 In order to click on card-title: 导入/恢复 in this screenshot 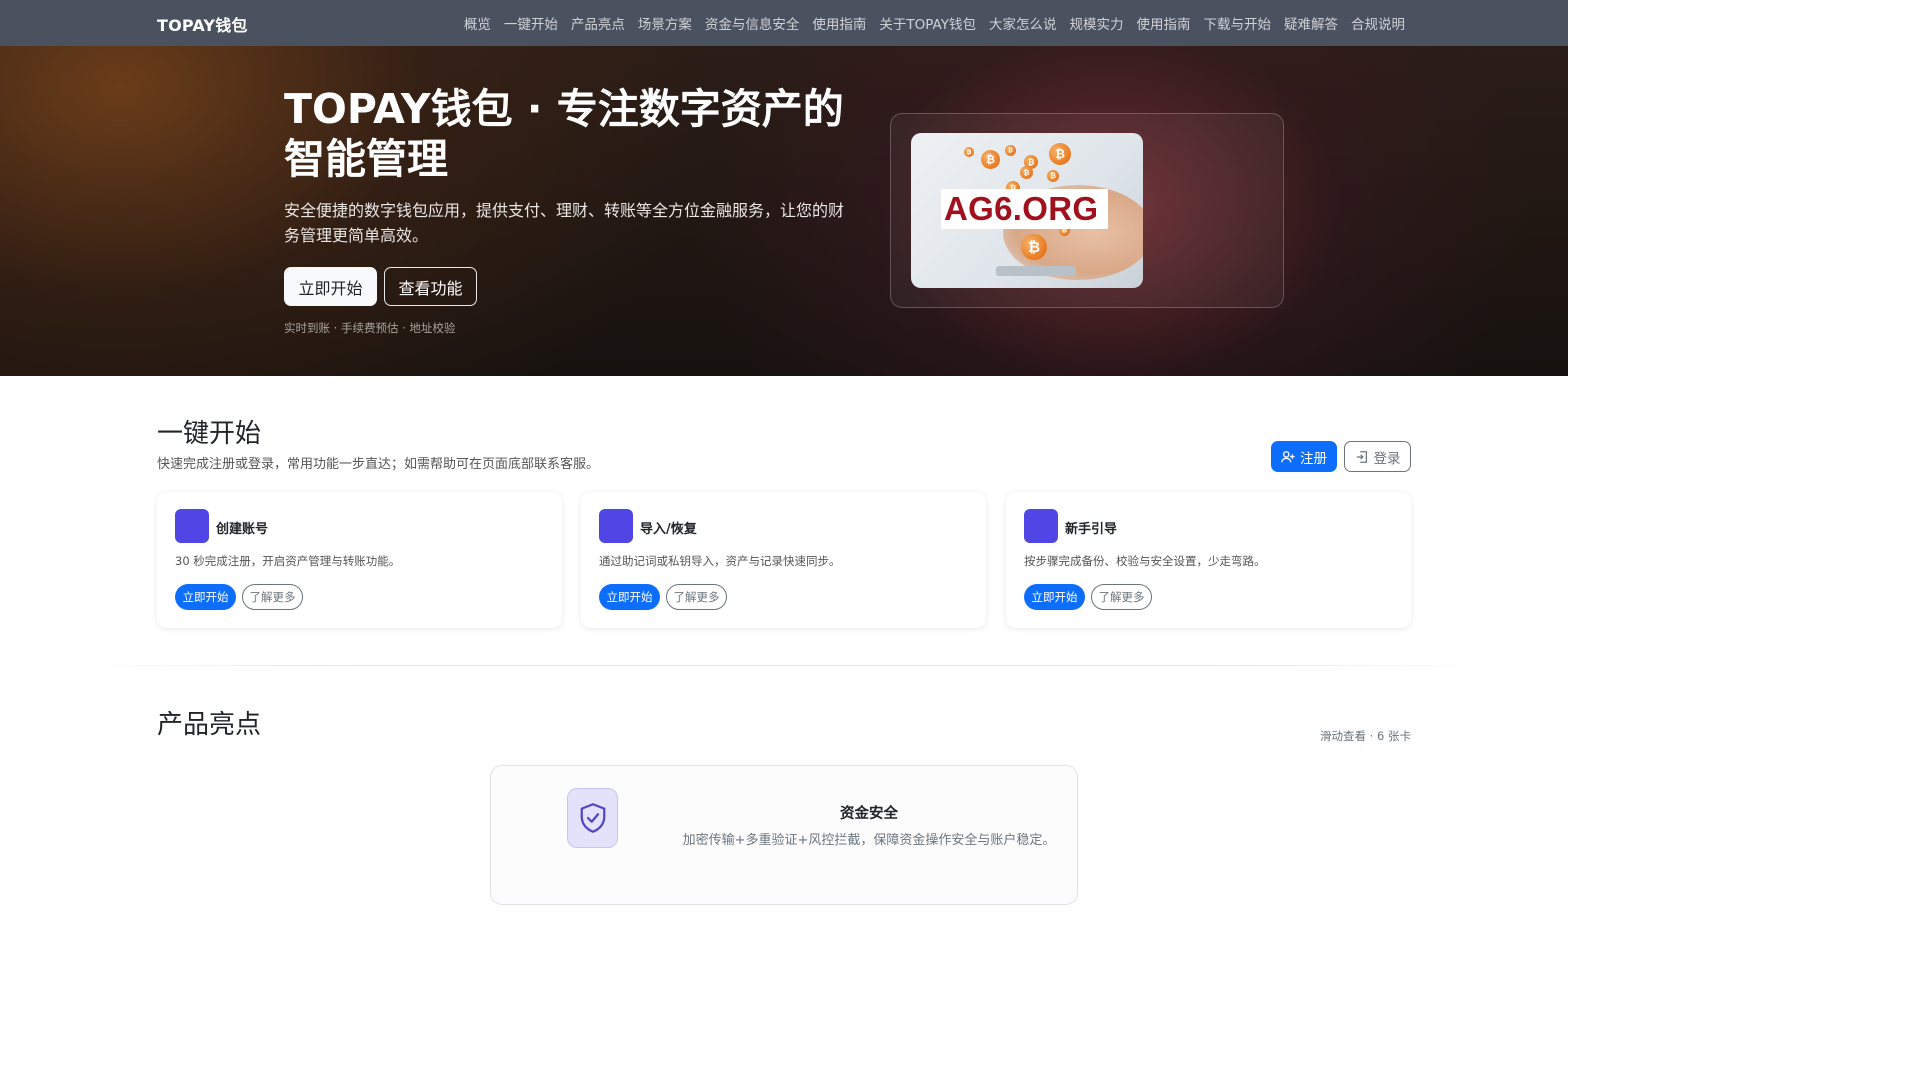, I will do `click(668, 529)`.